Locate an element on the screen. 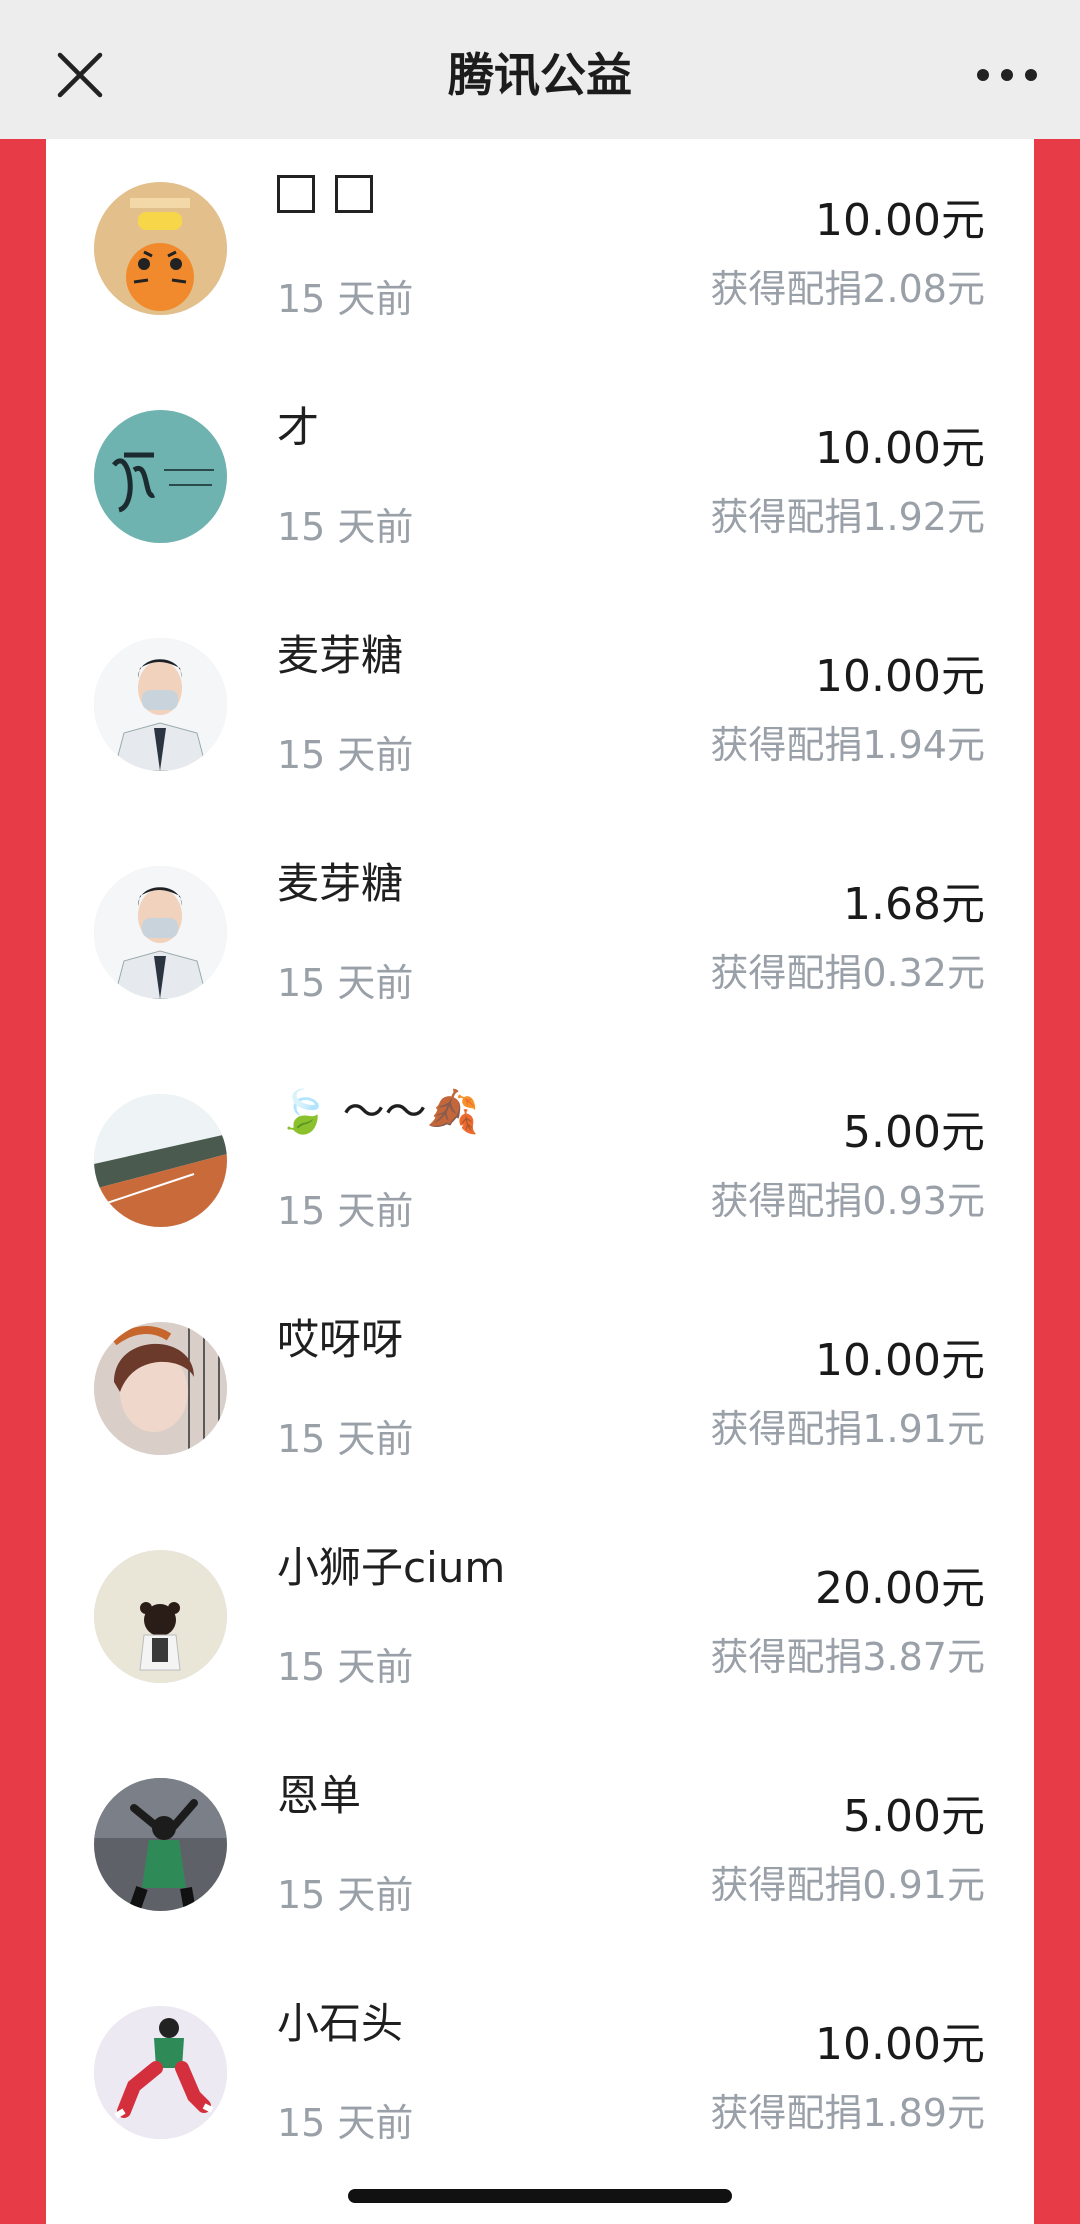 Image resolution: width=1080 pixels, height=2224 pixels. donor-name: 恩单 is located at coordinates (319, 1795).